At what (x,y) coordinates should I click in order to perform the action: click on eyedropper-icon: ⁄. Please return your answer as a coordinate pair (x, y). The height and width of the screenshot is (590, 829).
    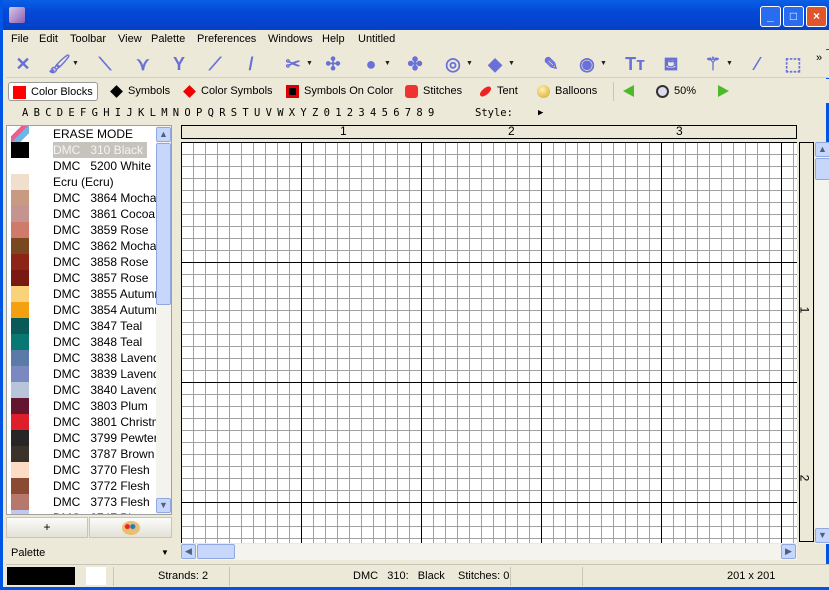
    Looking at the image, I should click on (757, 64).